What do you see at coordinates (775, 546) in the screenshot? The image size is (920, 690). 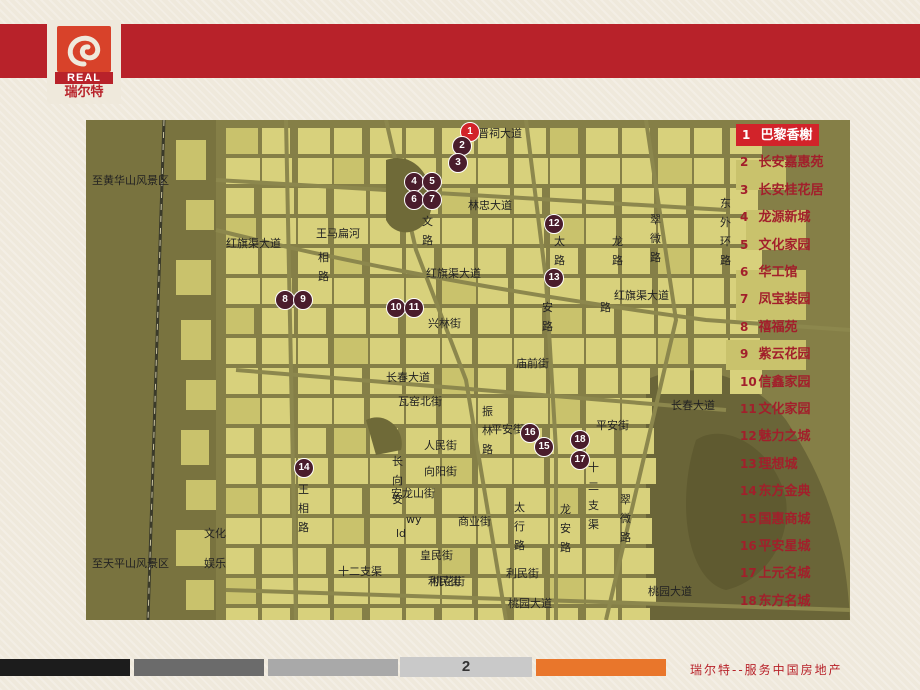 I see `legend-item-16: 16 平安星城` at bounding box center [775, 546].